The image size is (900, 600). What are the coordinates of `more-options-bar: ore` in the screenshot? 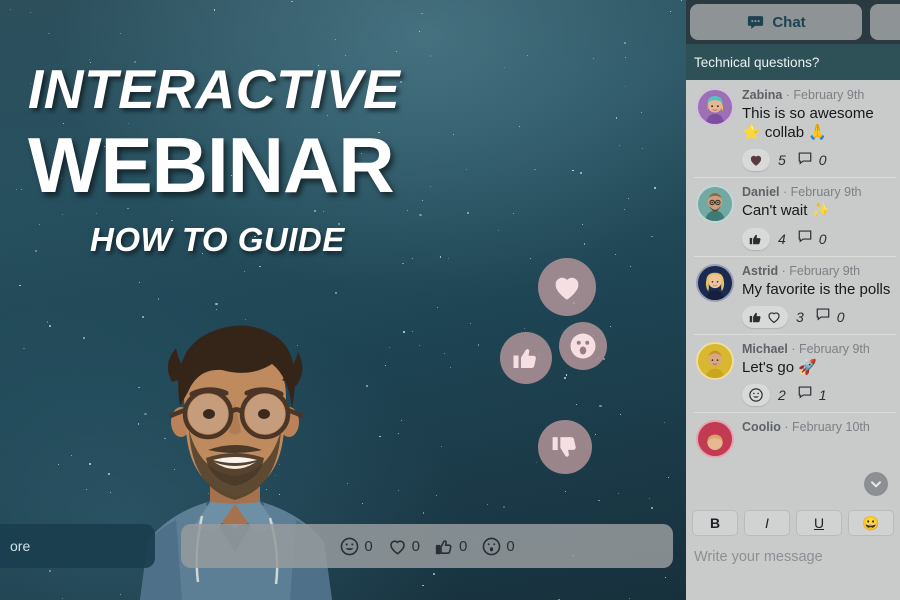 It's located at (77, 546).